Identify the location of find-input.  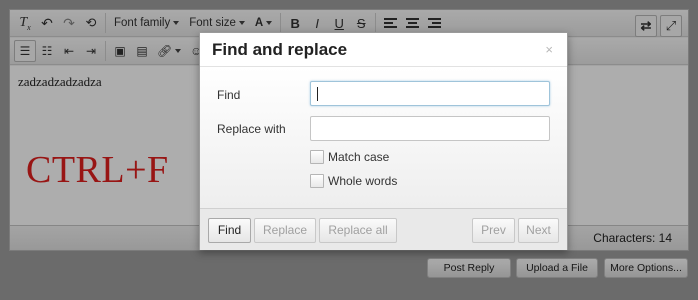
(430, 93).